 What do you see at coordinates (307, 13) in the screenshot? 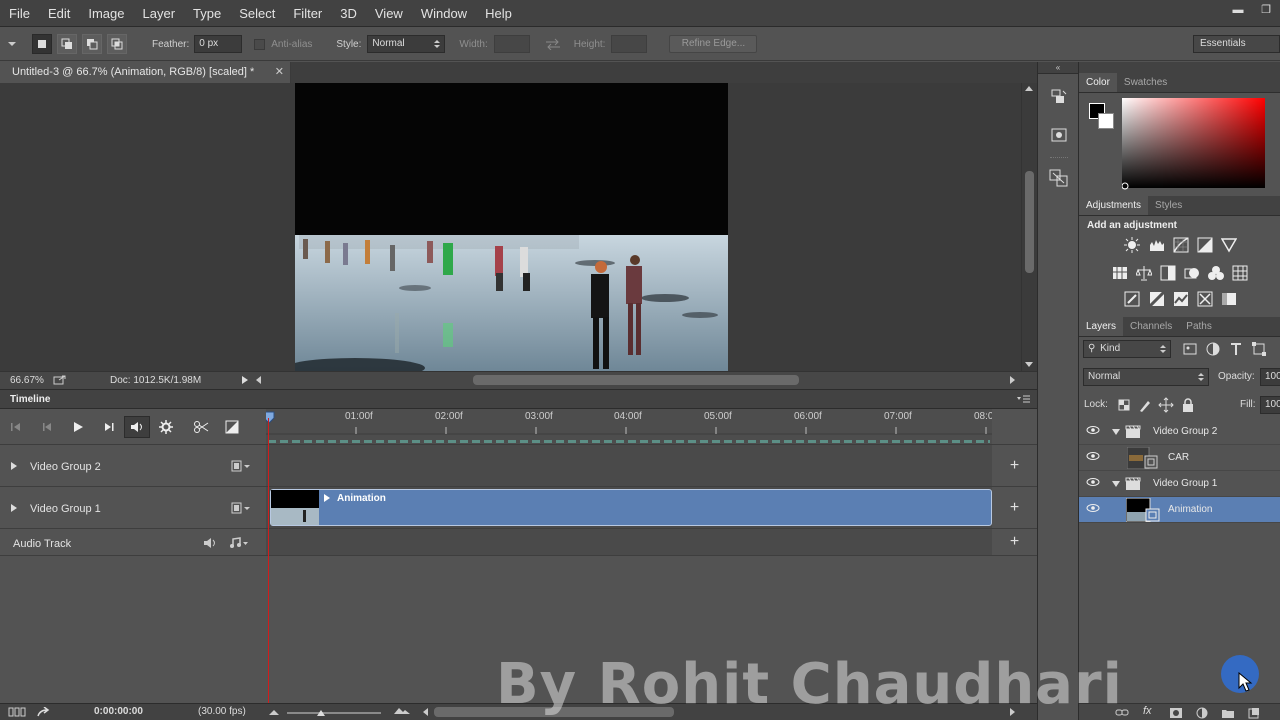
I see `menu-filter: Filter` at bounding box center [307, 13].